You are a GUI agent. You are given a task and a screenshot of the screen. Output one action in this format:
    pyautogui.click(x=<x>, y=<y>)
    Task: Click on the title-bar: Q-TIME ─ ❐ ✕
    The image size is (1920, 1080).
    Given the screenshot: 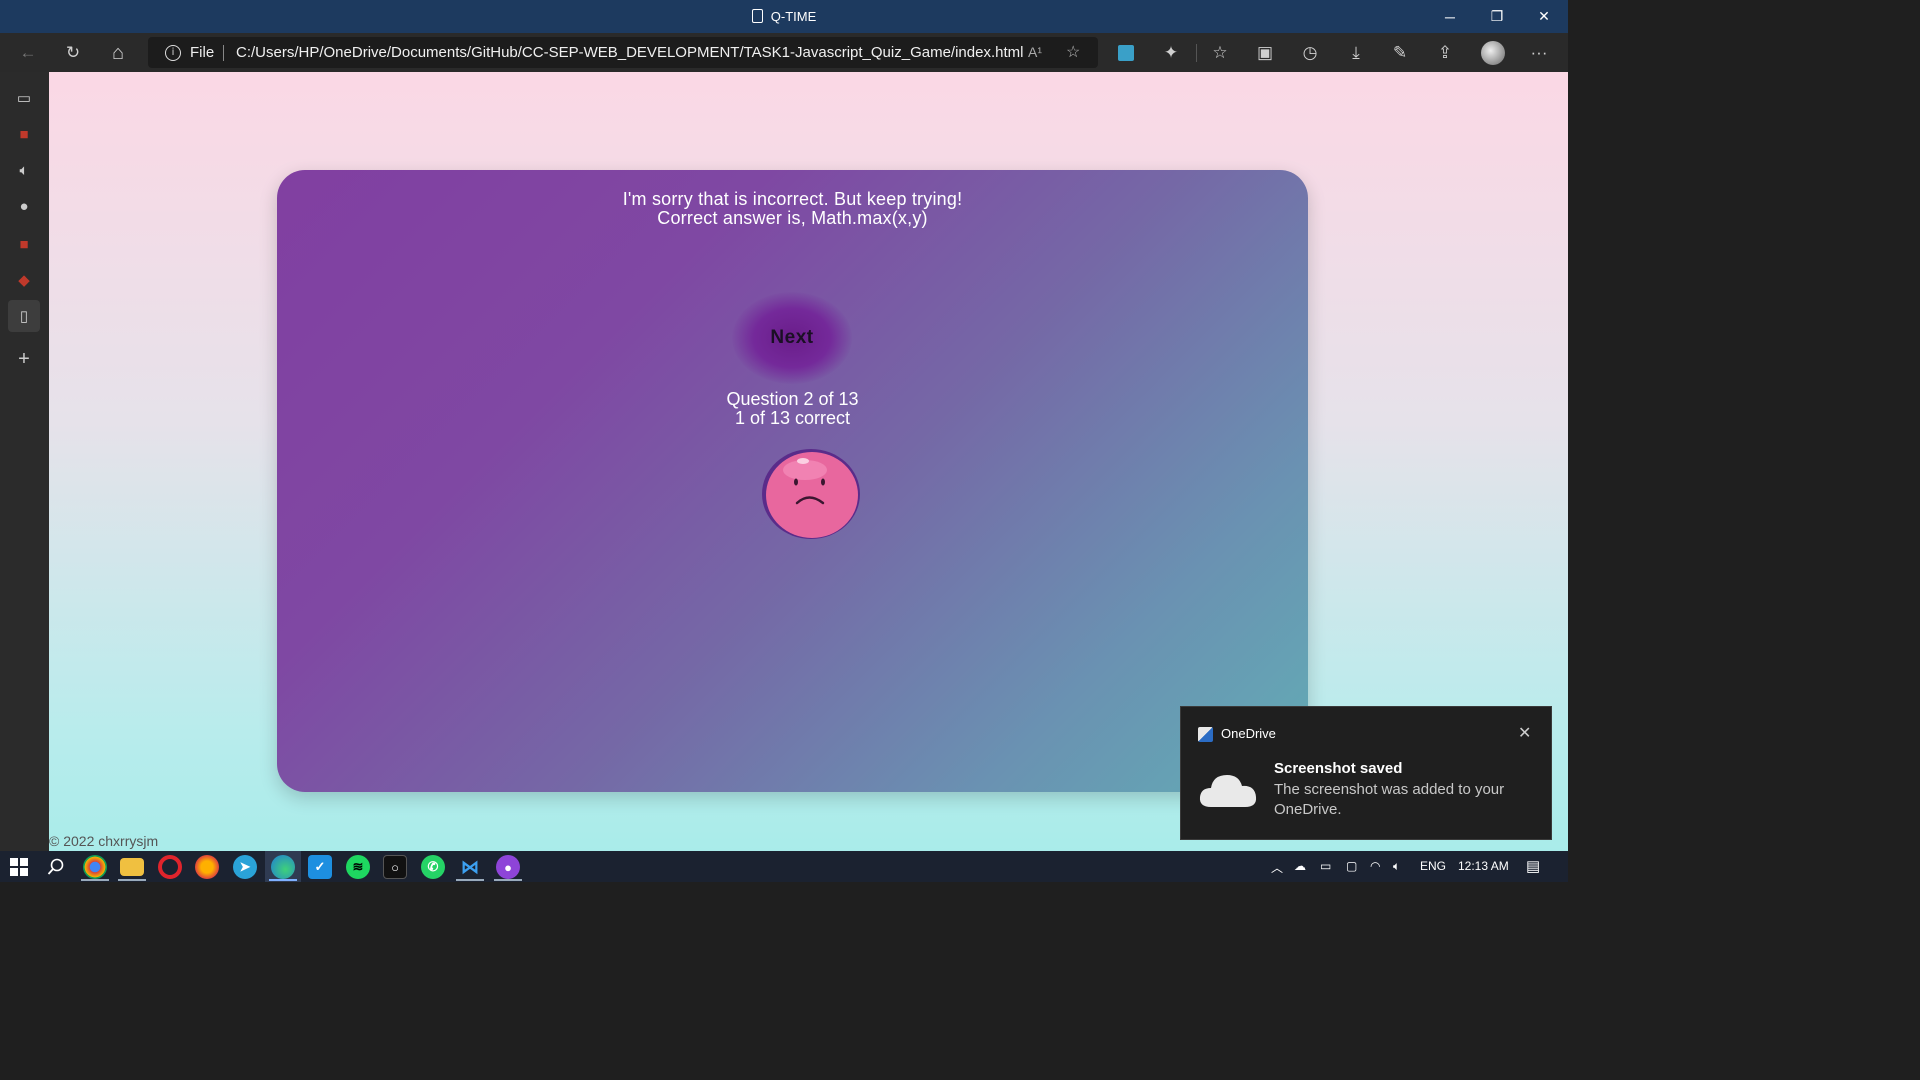 What is the action you would take?
    pyautogui.click(x=784, y=16)
    